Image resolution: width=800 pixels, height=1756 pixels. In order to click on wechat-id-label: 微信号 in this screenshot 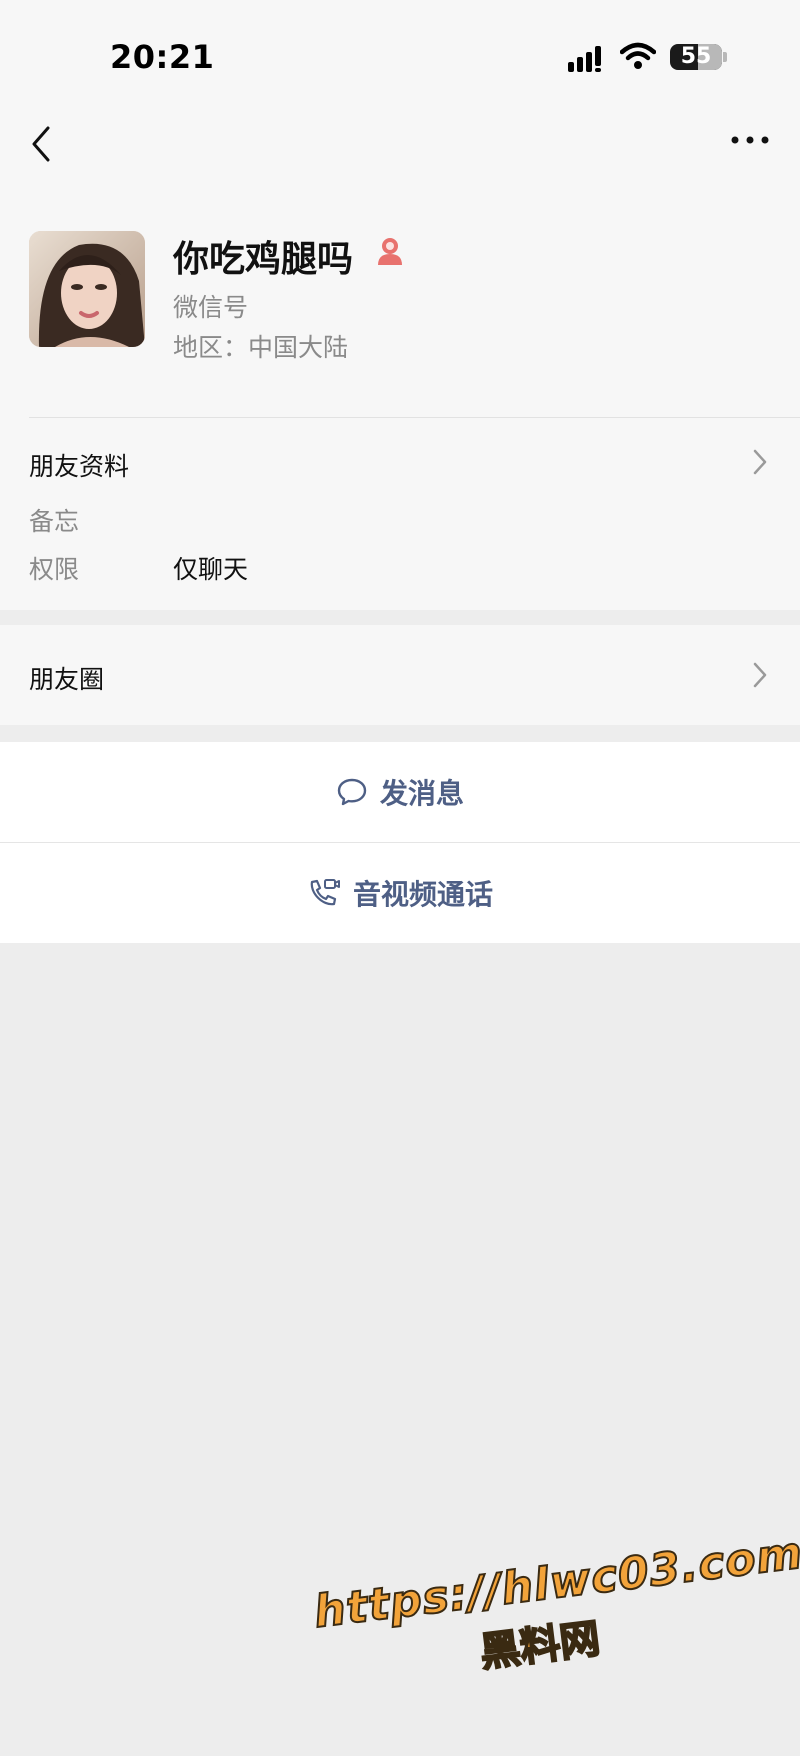, I will do `click(211, 307)`.